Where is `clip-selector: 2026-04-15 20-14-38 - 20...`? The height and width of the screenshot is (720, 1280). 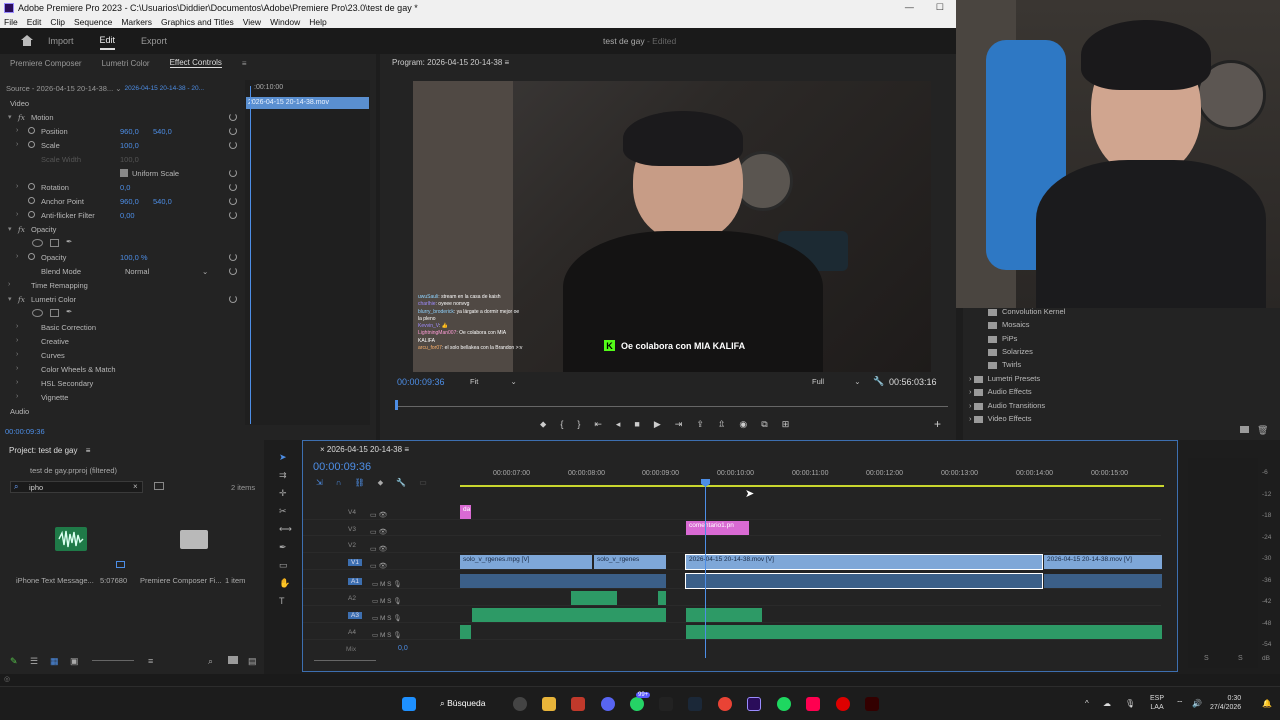
clip-selector: 2026-04-15 20-14-38 - 20... is located at coordinates (165, 91).